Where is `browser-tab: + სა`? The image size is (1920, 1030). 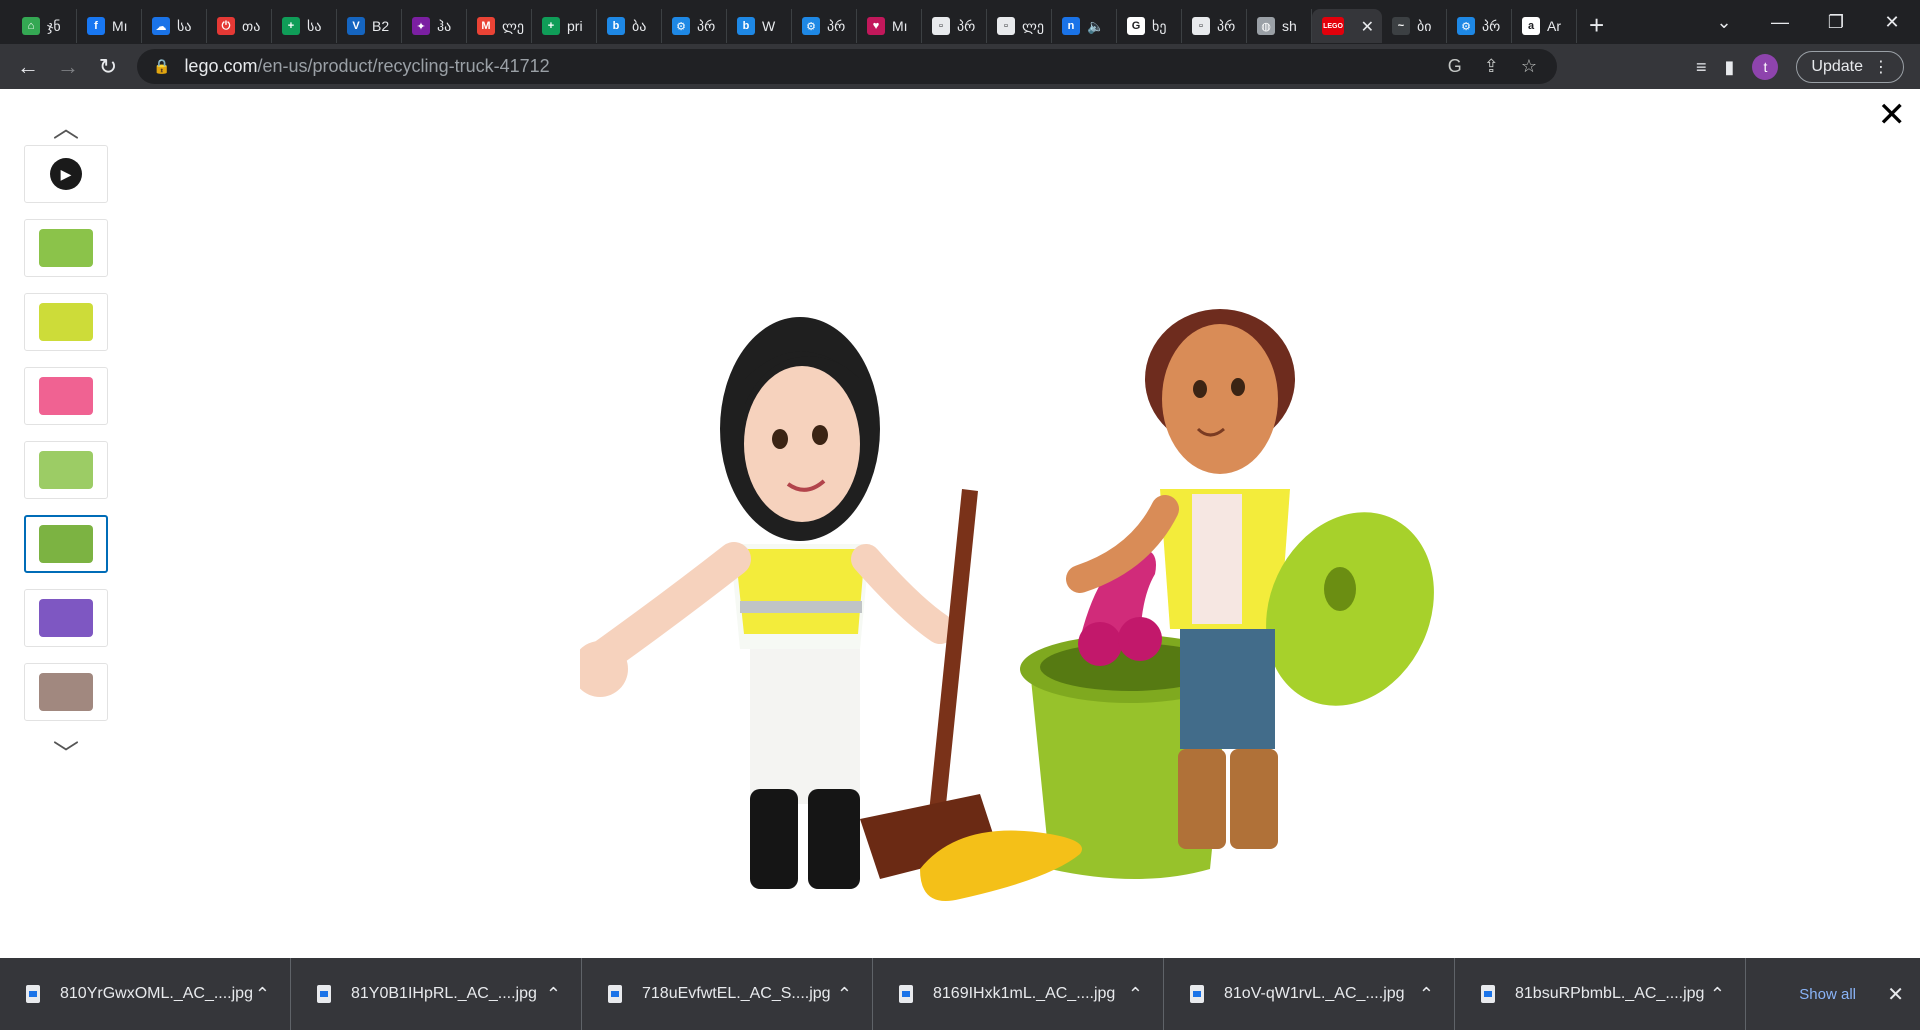
browser-tab: + სა is located at coordinates (304, 26).